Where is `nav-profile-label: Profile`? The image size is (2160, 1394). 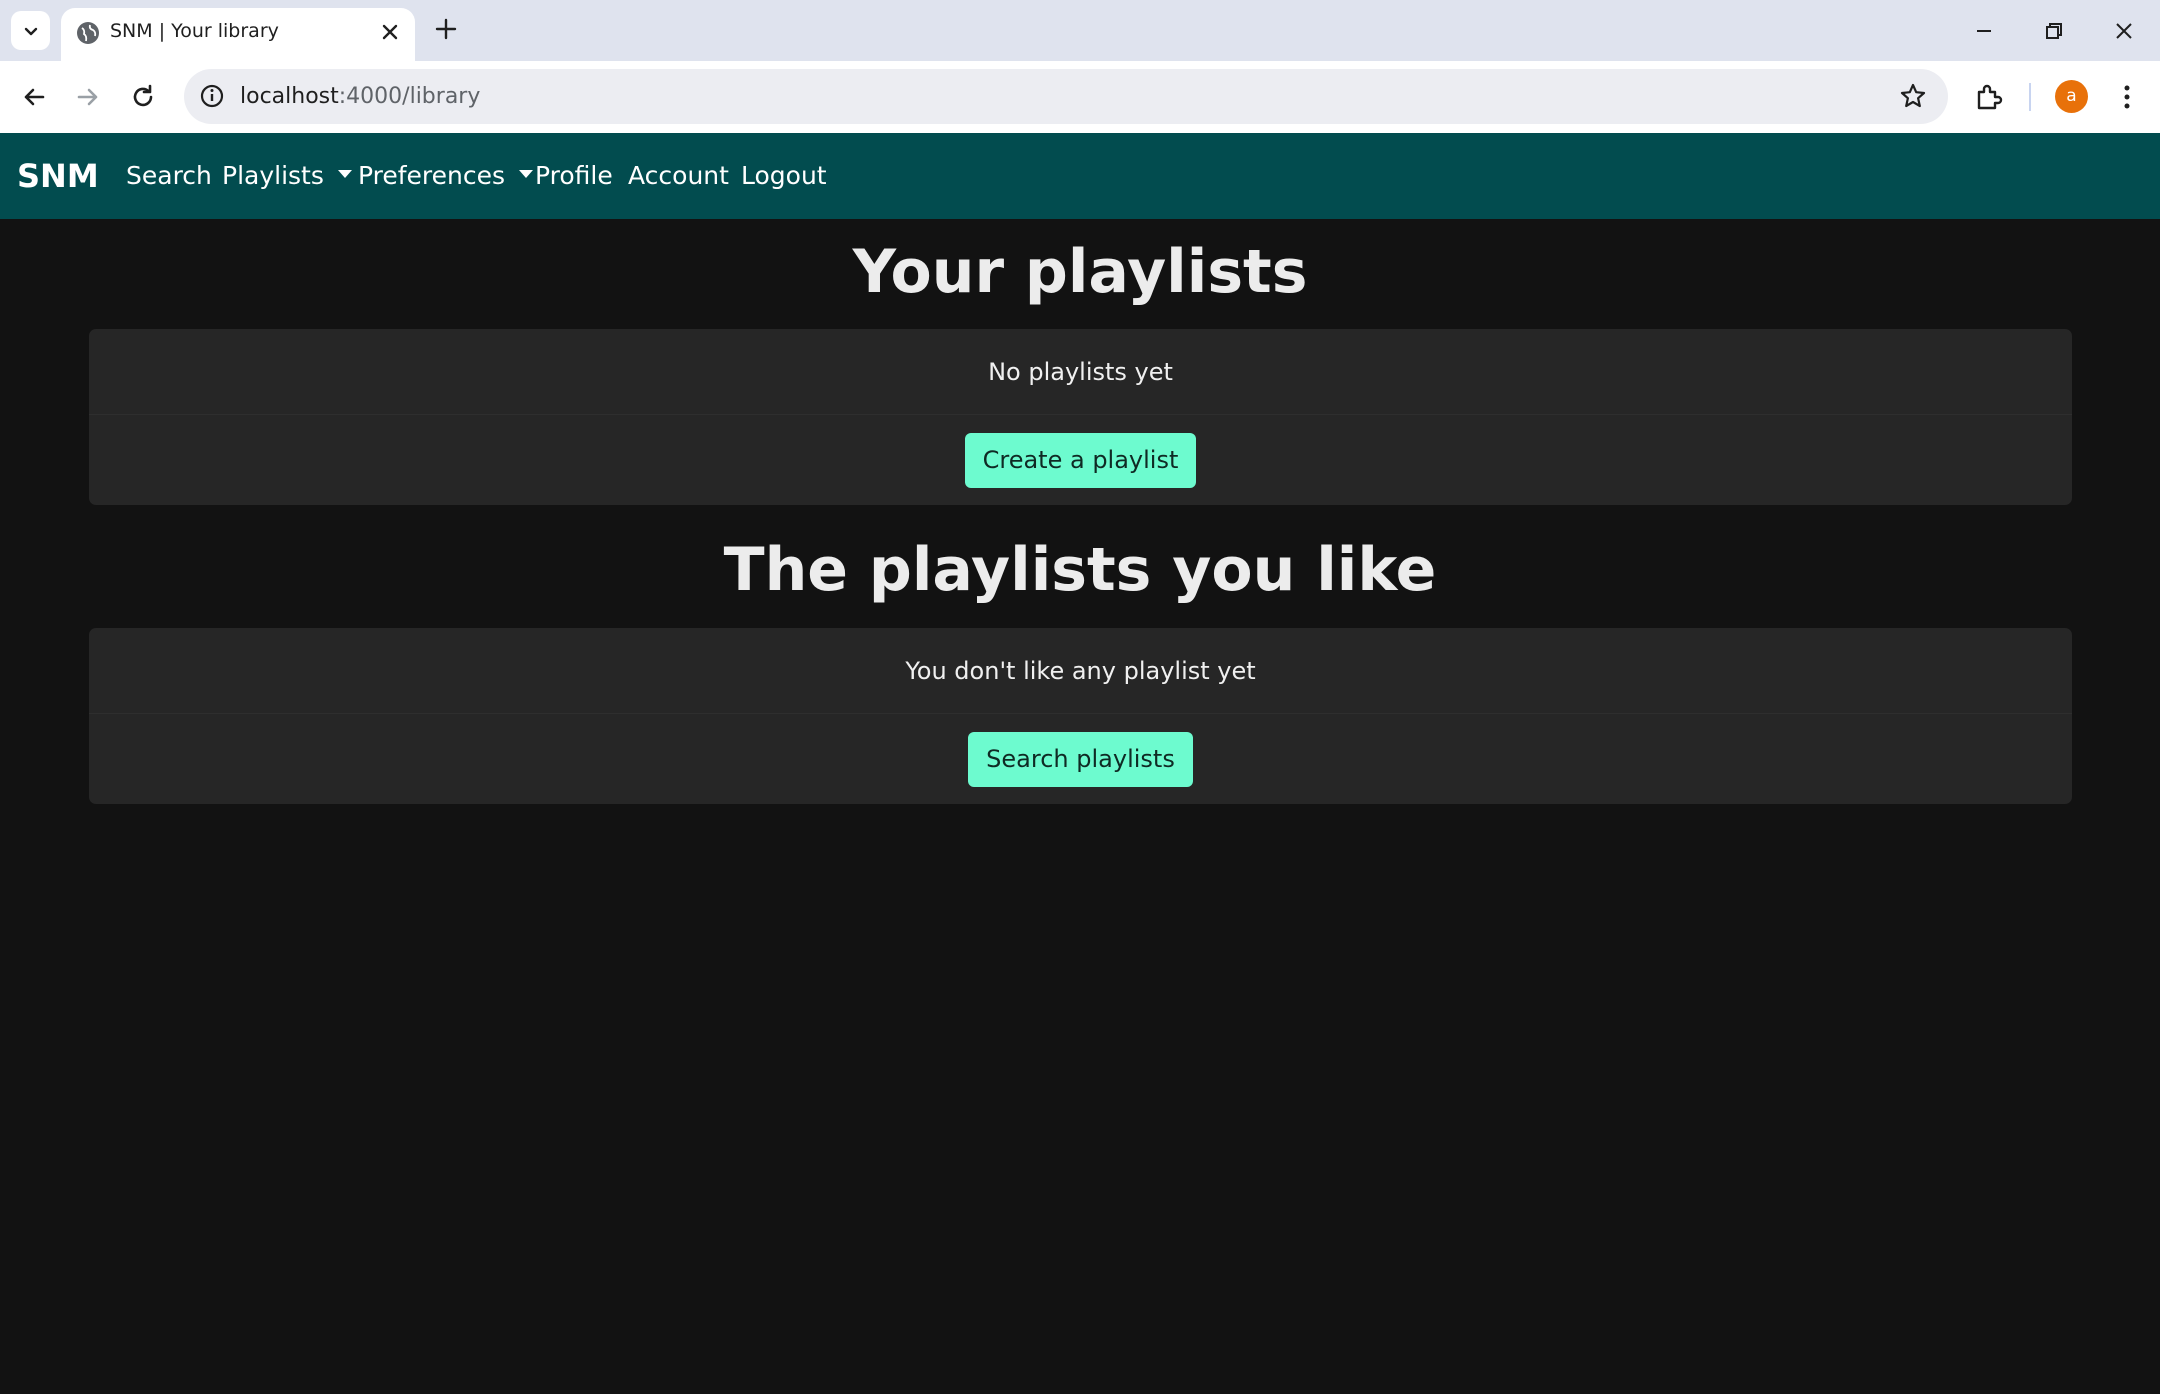
nav-profile-label: Profile is located at coordinates (574, 175).